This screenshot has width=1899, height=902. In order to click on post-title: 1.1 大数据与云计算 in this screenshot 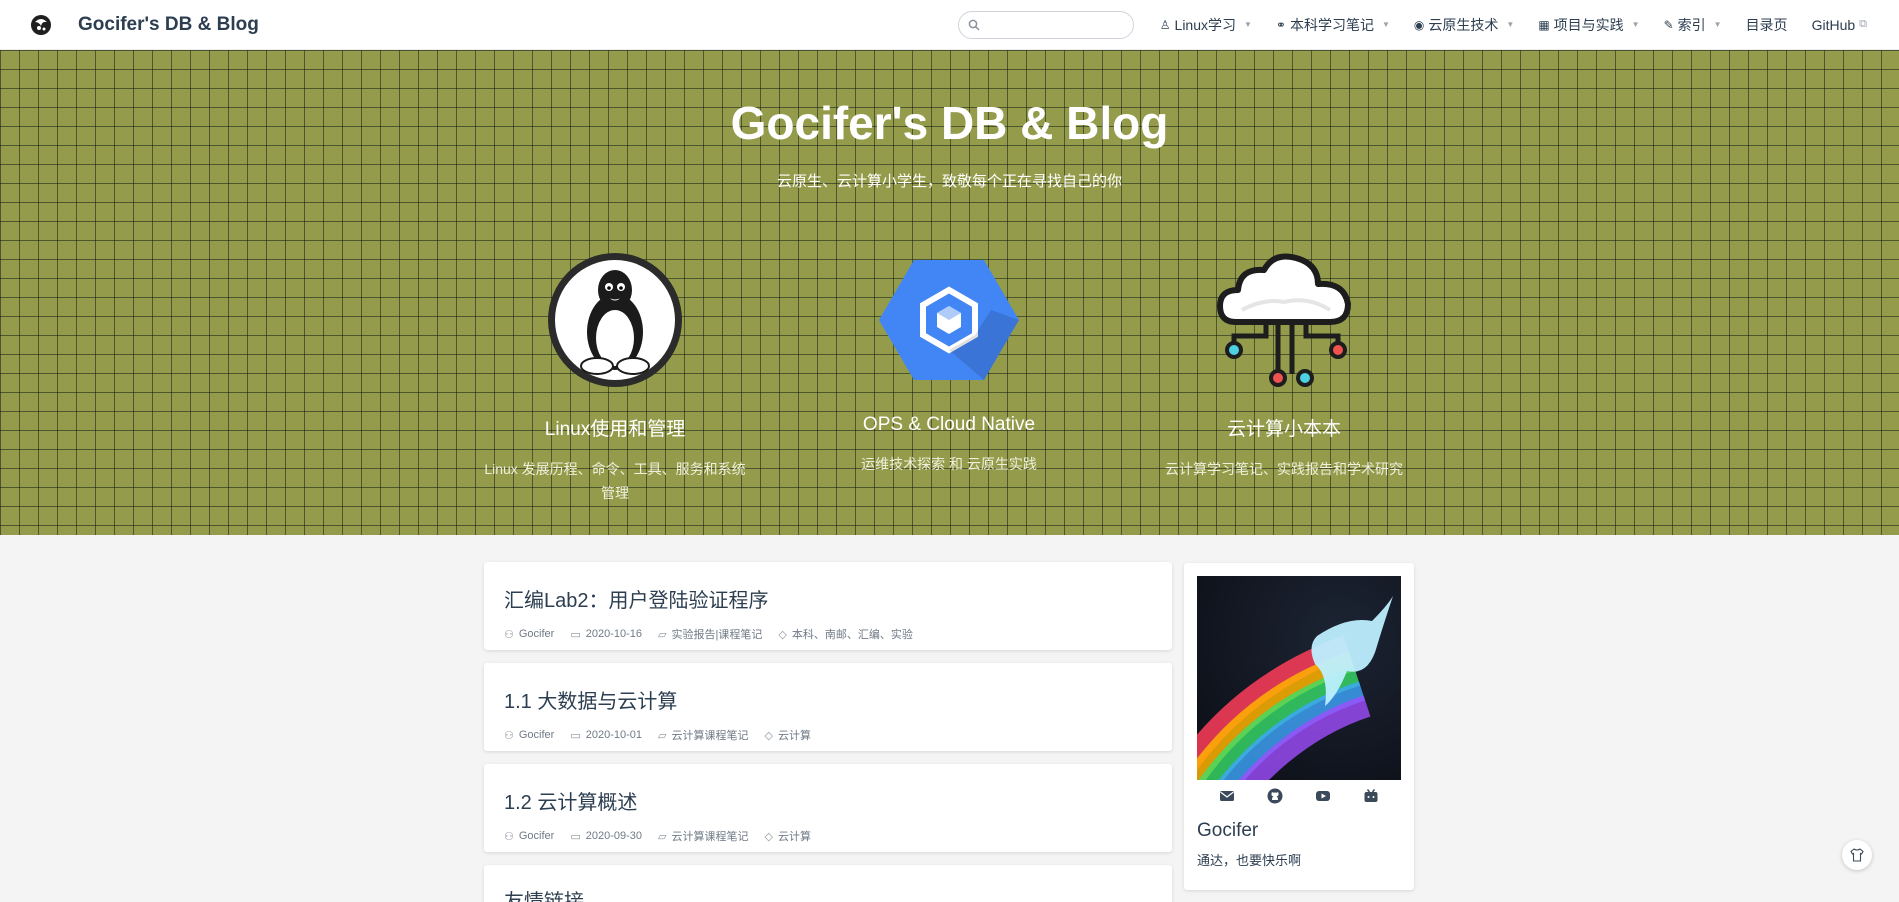, I will do `click(828, 699)`.